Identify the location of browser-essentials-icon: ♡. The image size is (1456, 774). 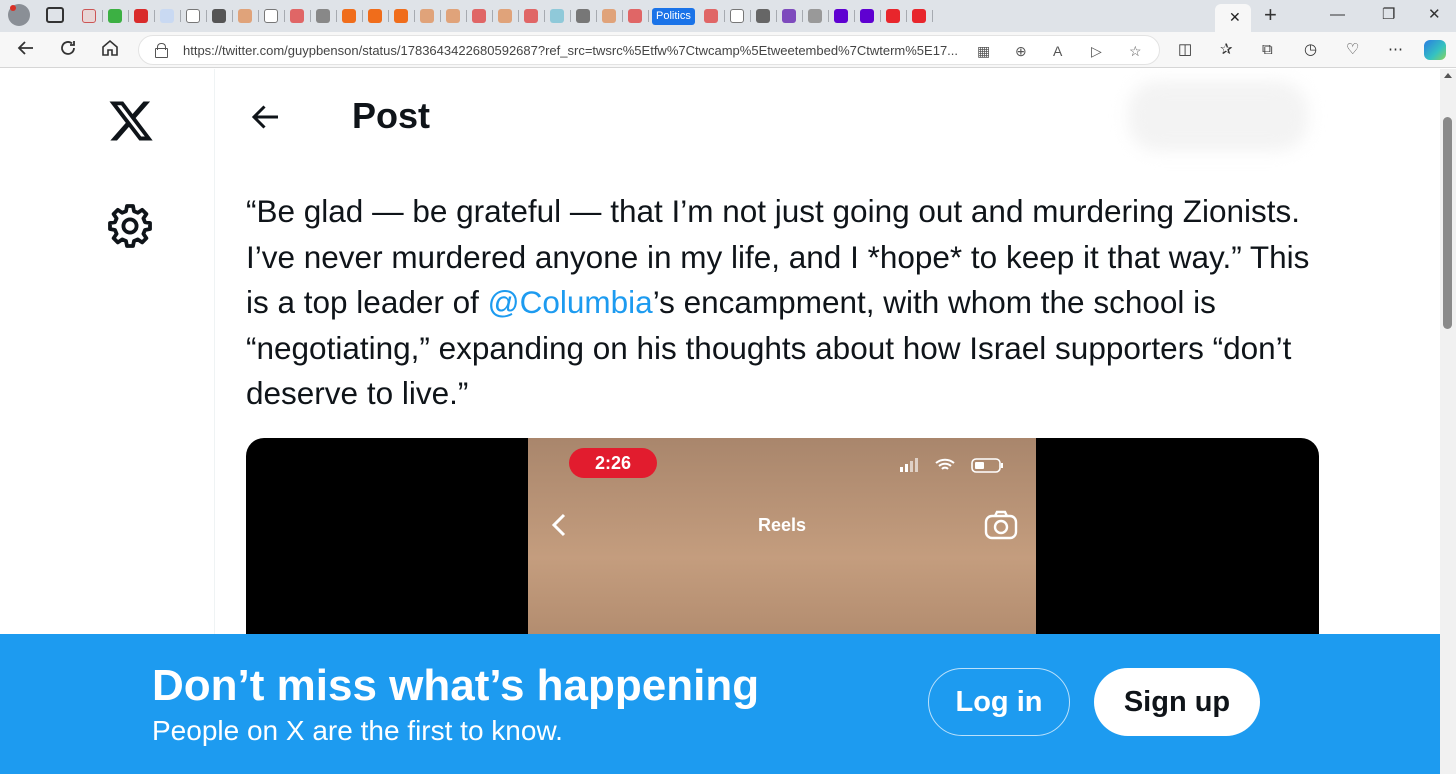
(1352, 50).